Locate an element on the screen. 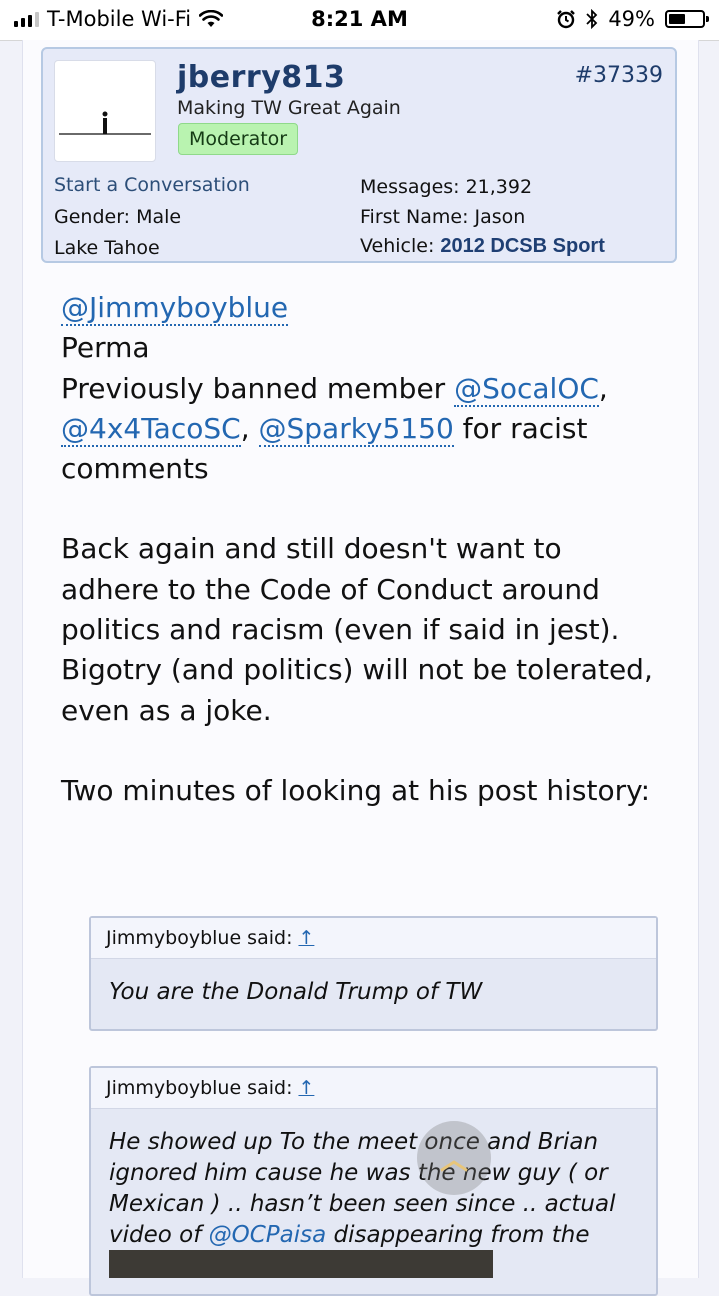  vehicle-row: Vehicle: 2012 DCSB Sport is located at coordinates (482, 246).